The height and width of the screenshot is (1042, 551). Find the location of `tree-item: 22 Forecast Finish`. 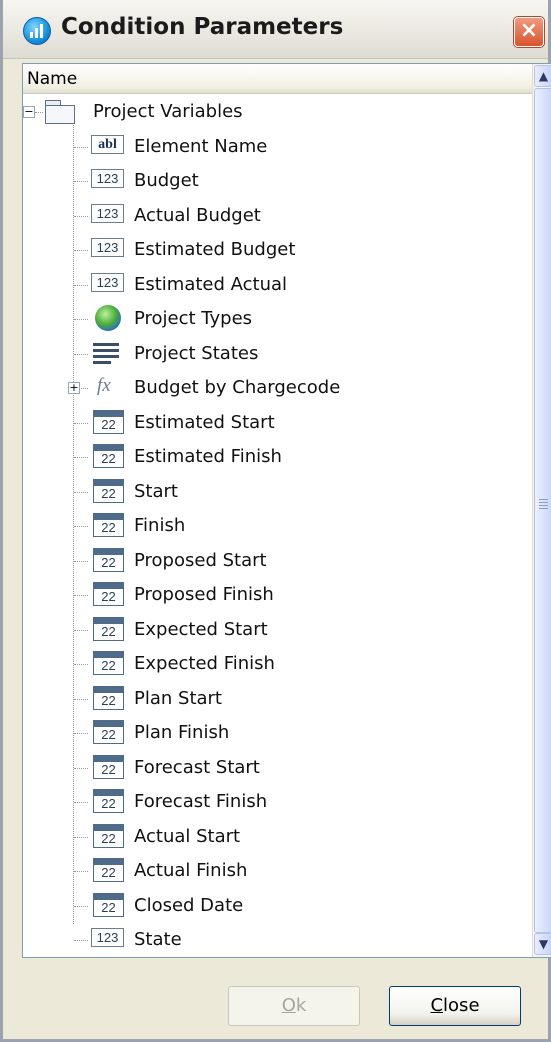

tree-item: 22 Forecast Finish is located at coordinates (277, 802).